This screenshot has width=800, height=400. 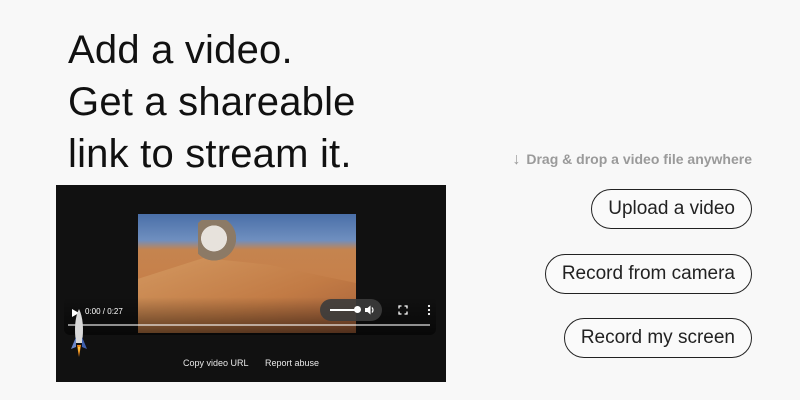 What do you see at coordinates (429, 310) in the screenshot?
I see `more-vertical-icon` at bounding box center [429, 310].